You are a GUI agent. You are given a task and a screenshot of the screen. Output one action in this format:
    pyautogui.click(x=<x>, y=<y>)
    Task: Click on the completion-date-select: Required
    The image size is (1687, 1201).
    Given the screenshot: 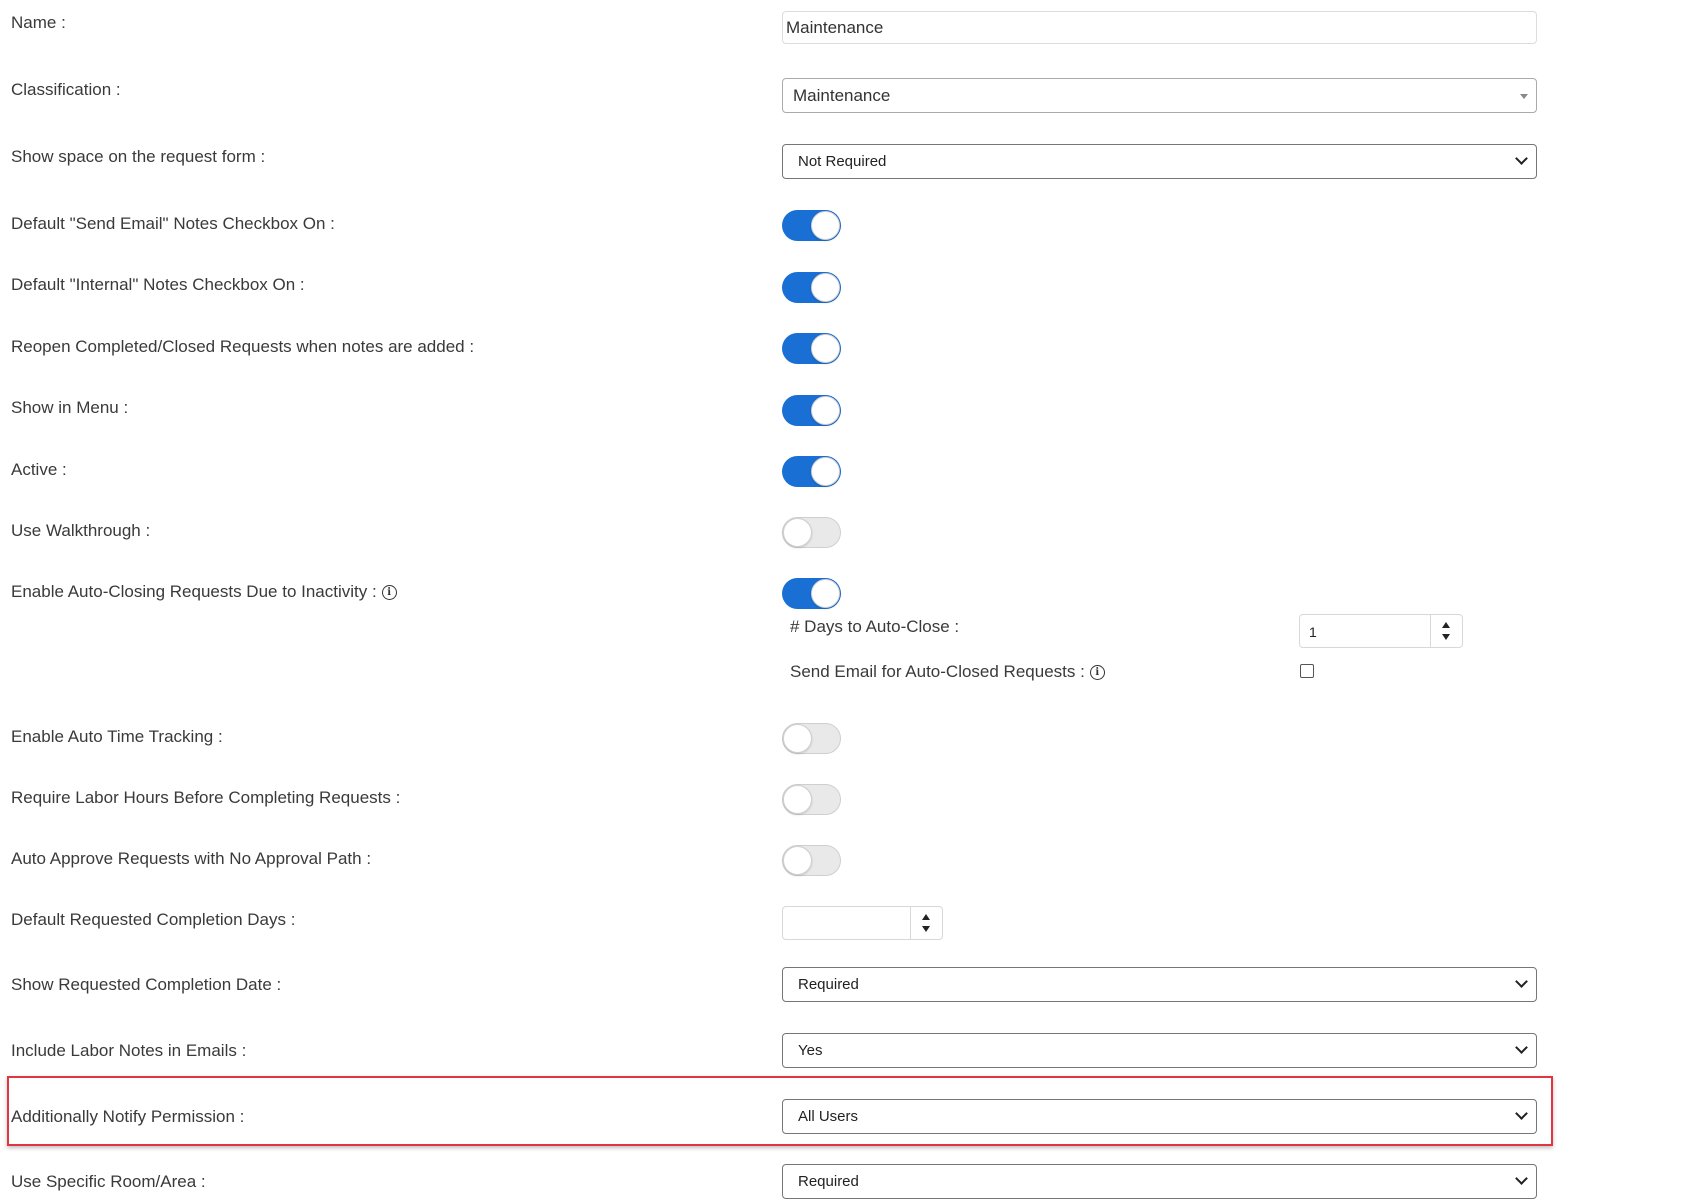 What is the action you would take?
    pyautogui.click(x=1159, y=984)
    